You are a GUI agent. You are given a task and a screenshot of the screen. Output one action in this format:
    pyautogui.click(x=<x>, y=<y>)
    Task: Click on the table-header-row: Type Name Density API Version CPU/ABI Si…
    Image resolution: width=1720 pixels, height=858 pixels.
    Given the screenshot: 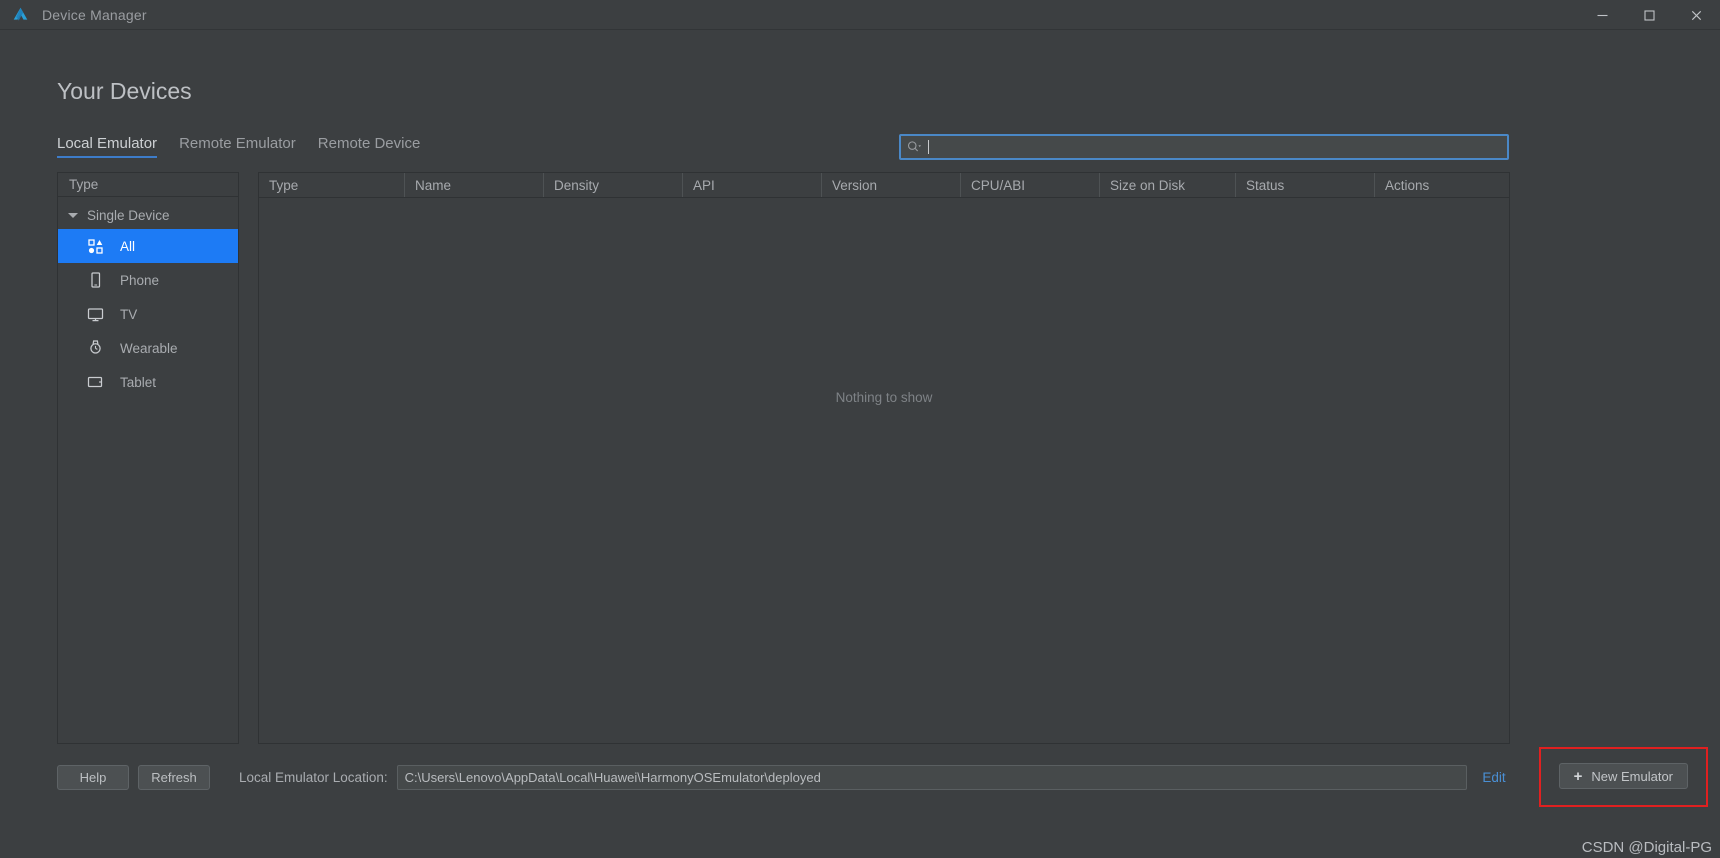 What is the action you would take?
    pyautogui.click(x=884, y=185)
    